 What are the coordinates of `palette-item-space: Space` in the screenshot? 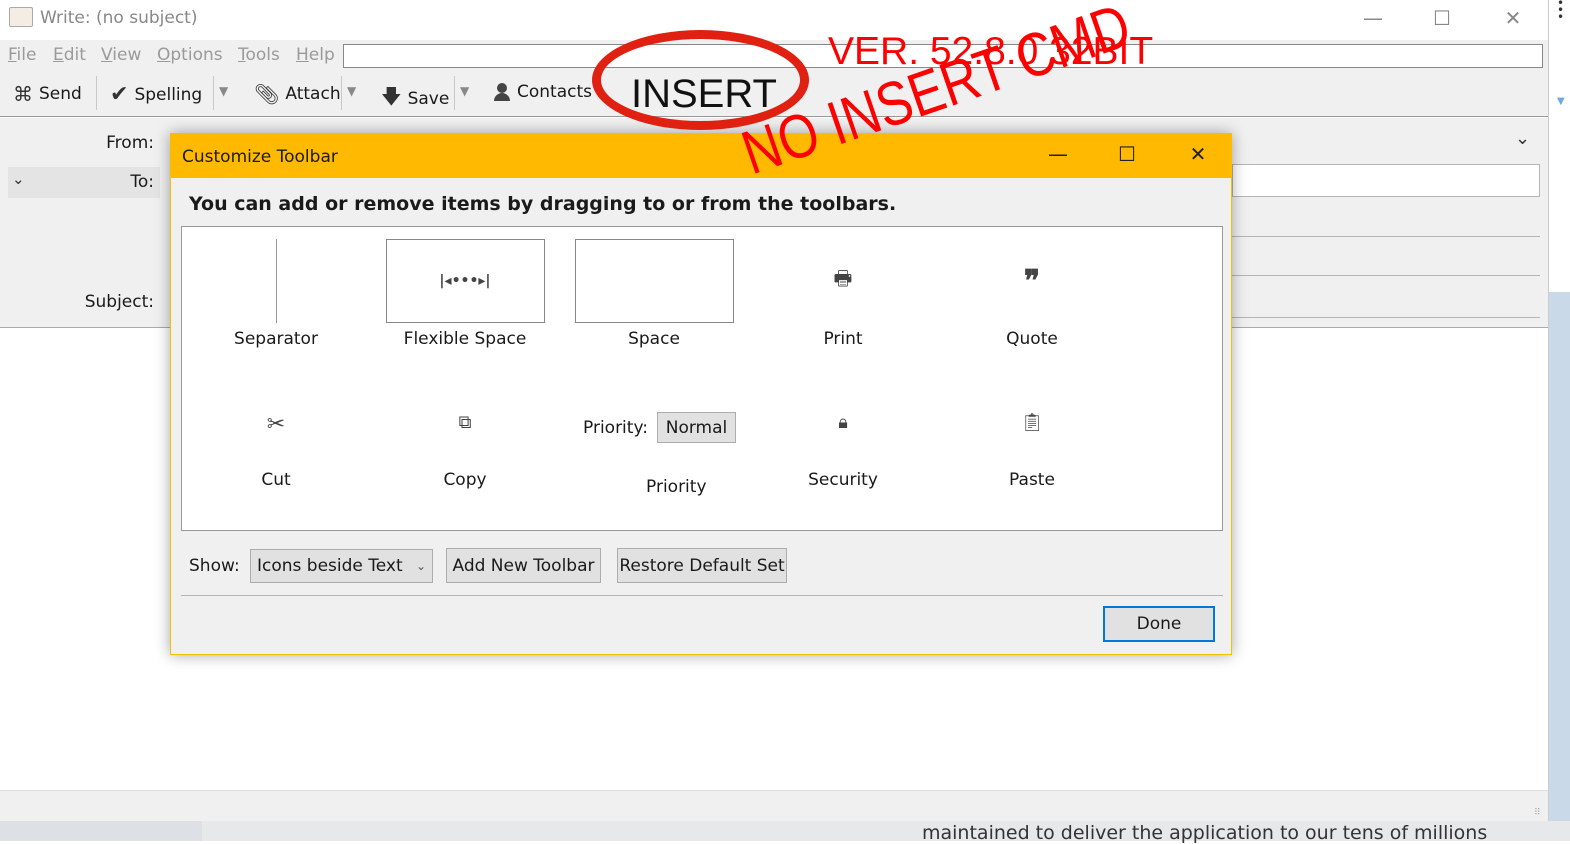 It's located at (654, 294).